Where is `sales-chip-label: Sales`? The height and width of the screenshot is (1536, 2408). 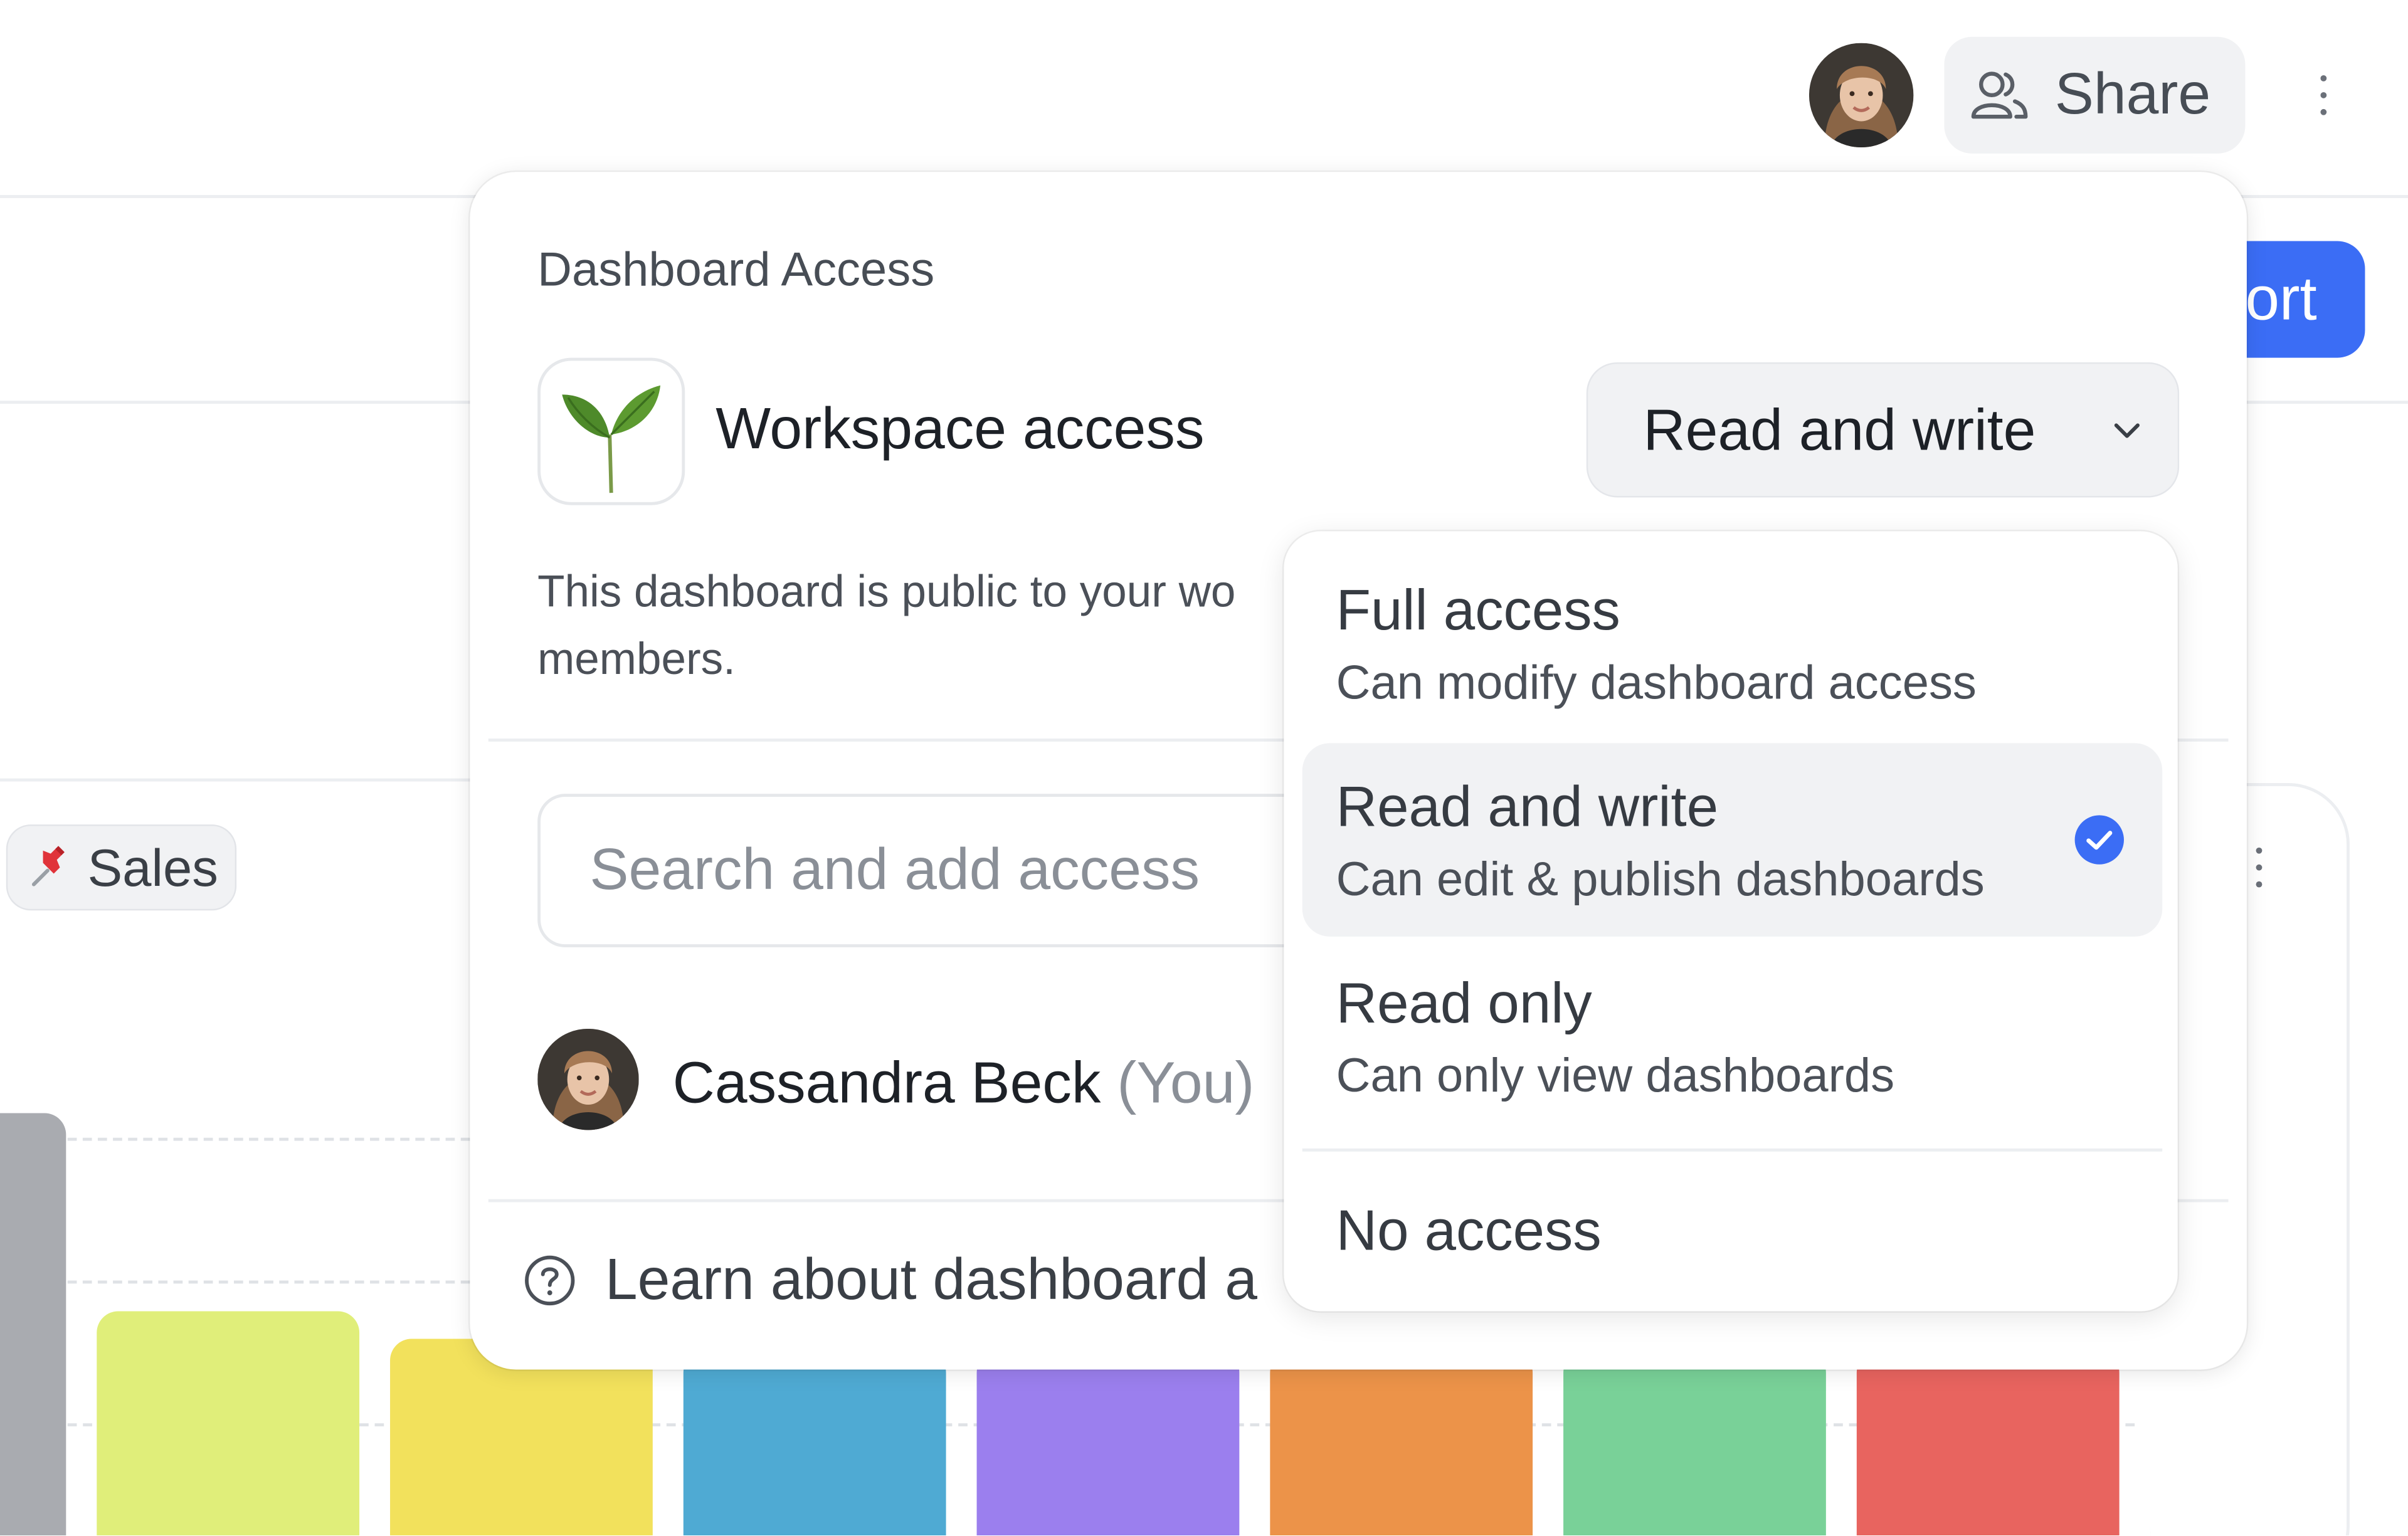 sales-chip-label: Sales is located at coordinates (152, 868).